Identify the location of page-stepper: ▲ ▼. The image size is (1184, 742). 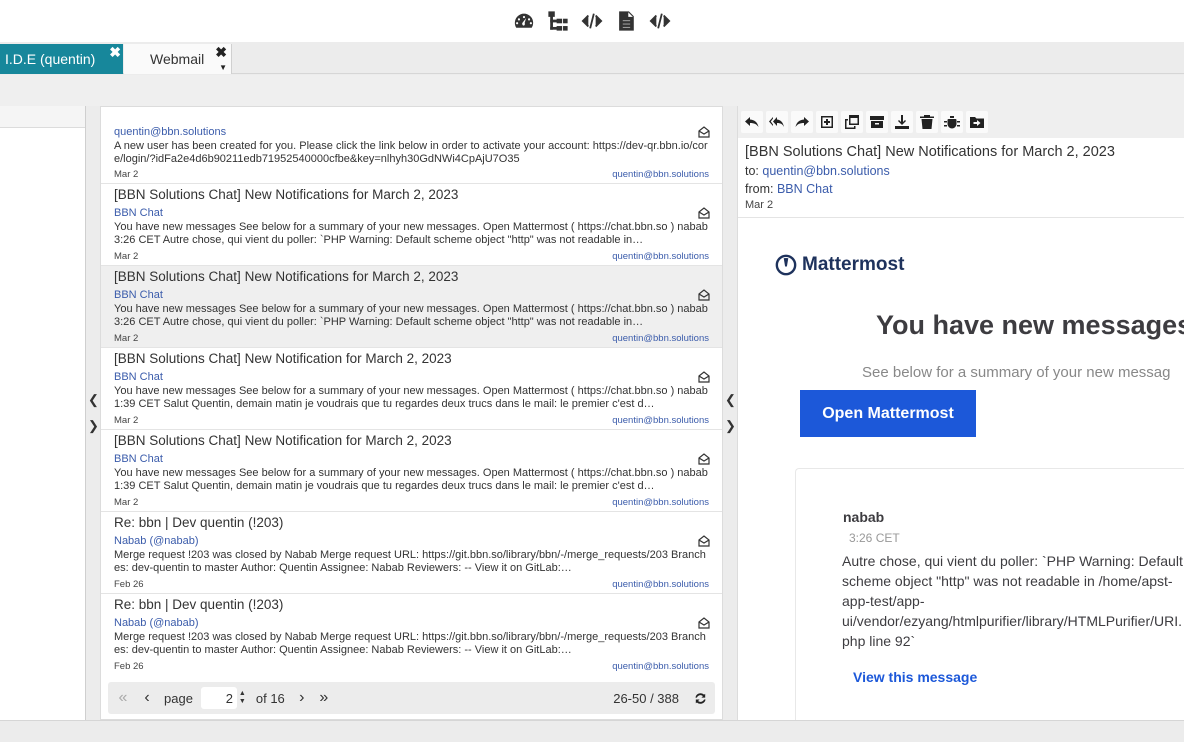
(242, 698).